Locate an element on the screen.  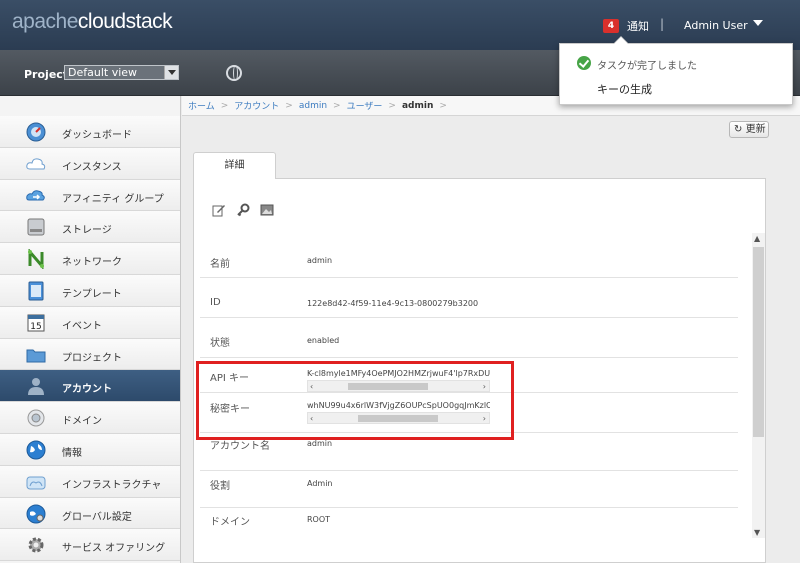
sidebar-item-domains: ドメイン is located at coordinates (90, 418).